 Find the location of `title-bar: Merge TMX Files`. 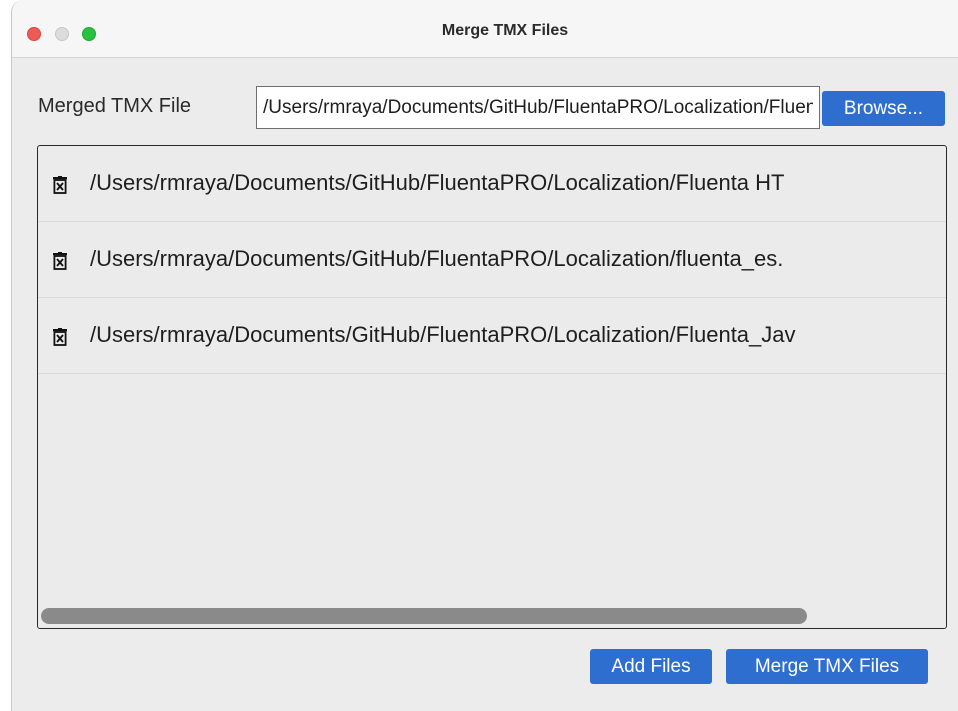

title-bar: Merge TMX Files is located at coordinates (485, 29).